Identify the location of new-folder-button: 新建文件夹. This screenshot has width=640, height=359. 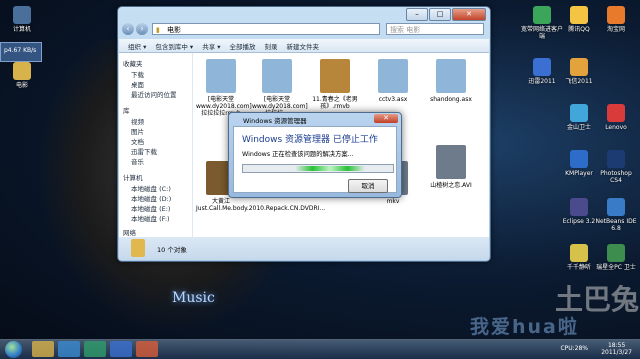
(303, 46).